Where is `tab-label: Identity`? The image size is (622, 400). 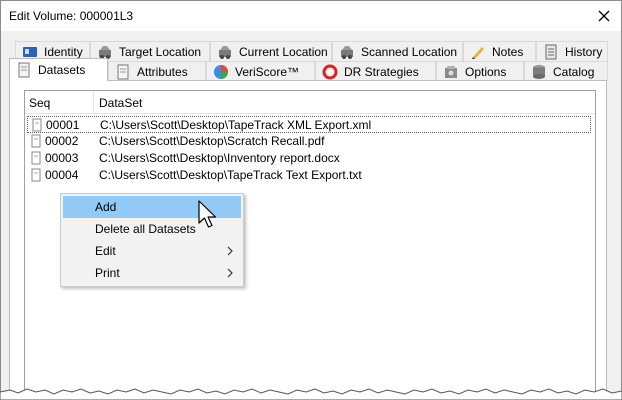
tab-label: Identity is located at coordinates (63, 51).